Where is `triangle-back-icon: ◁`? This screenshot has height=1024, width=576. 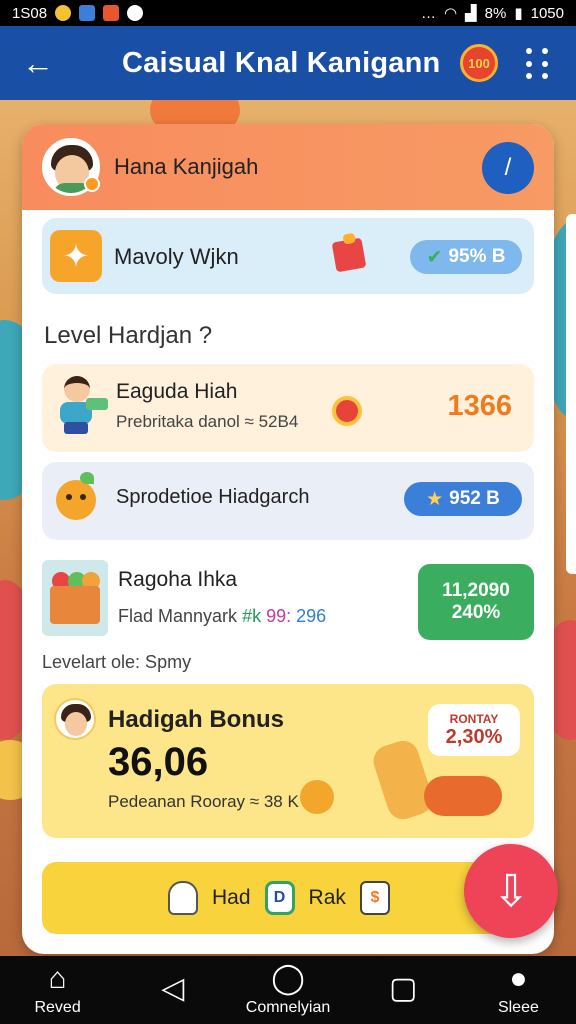 triangle-back-icon: ◁ is located at coordinates (173, 988).